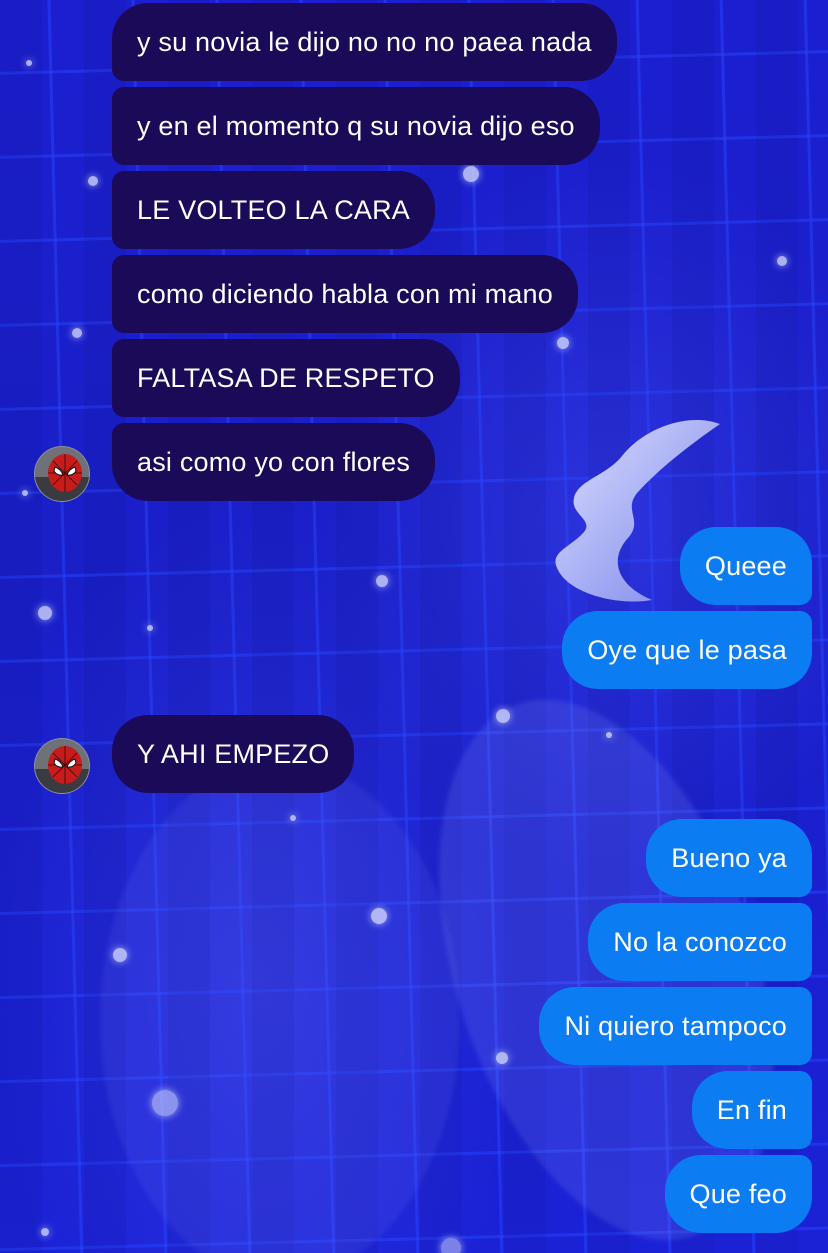  Describe the element at coordinates (738, 1194) in the screenshot. I see `outgoing-message: Que feo` at that location.